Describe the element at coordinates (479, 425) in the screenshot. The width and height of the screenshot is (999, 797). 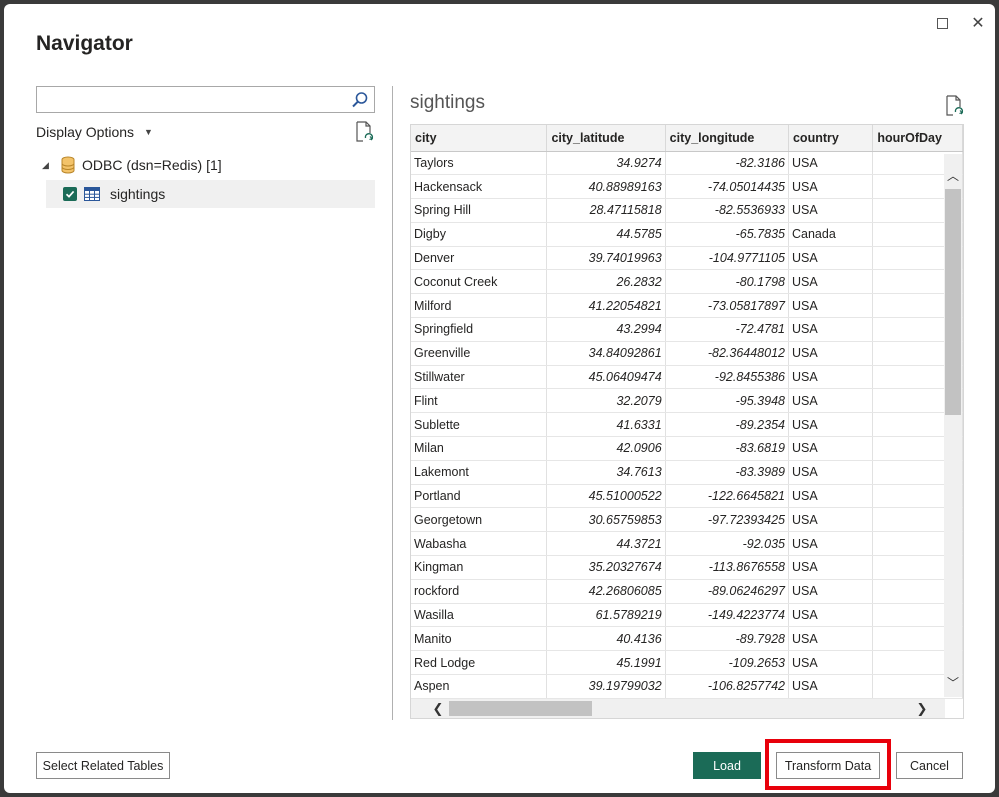
I see `table-cell: Sublette` at that location.